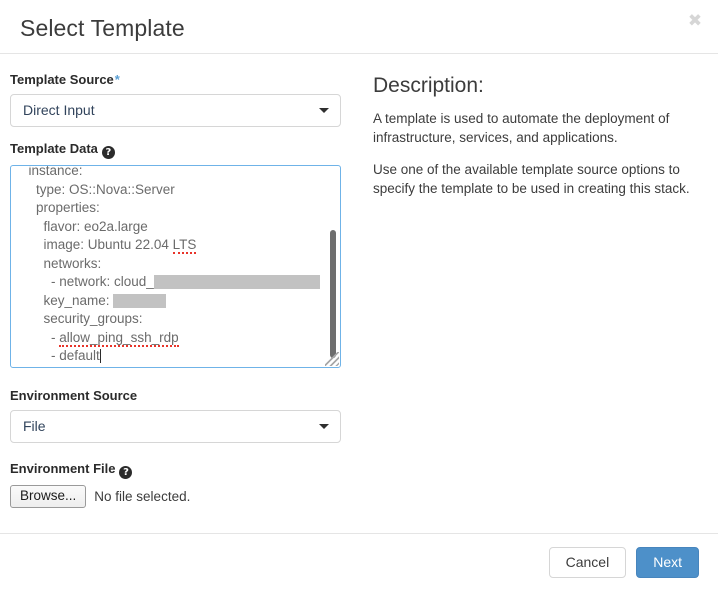 This screenshot has width=718, height=591. I want to click on text-cursor, so click(100, 356).